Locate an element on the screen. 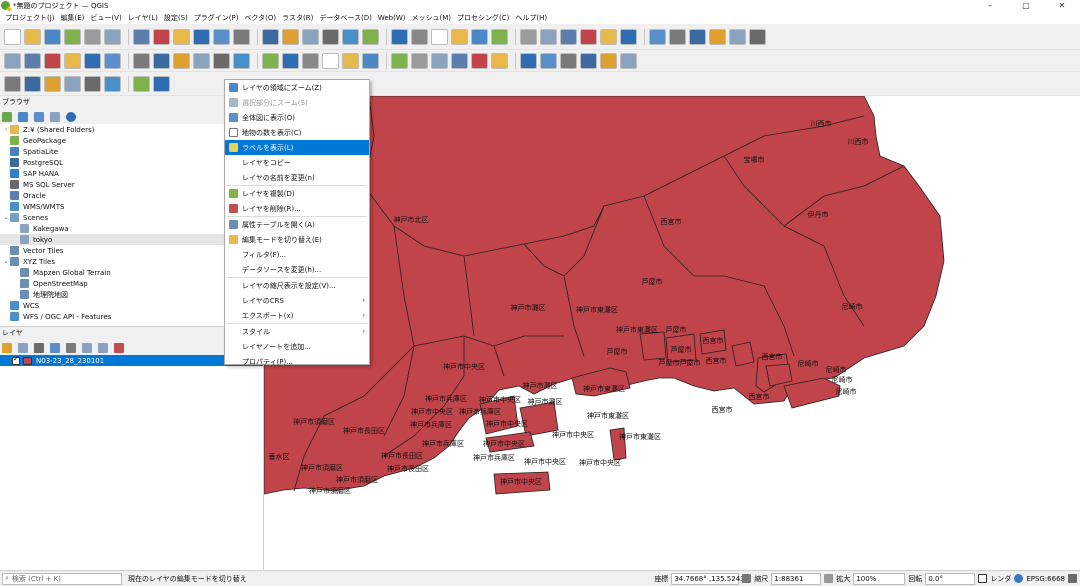 The image size is (1080, 586). menu-item: Web(W) is located at coordinates (392, 18).